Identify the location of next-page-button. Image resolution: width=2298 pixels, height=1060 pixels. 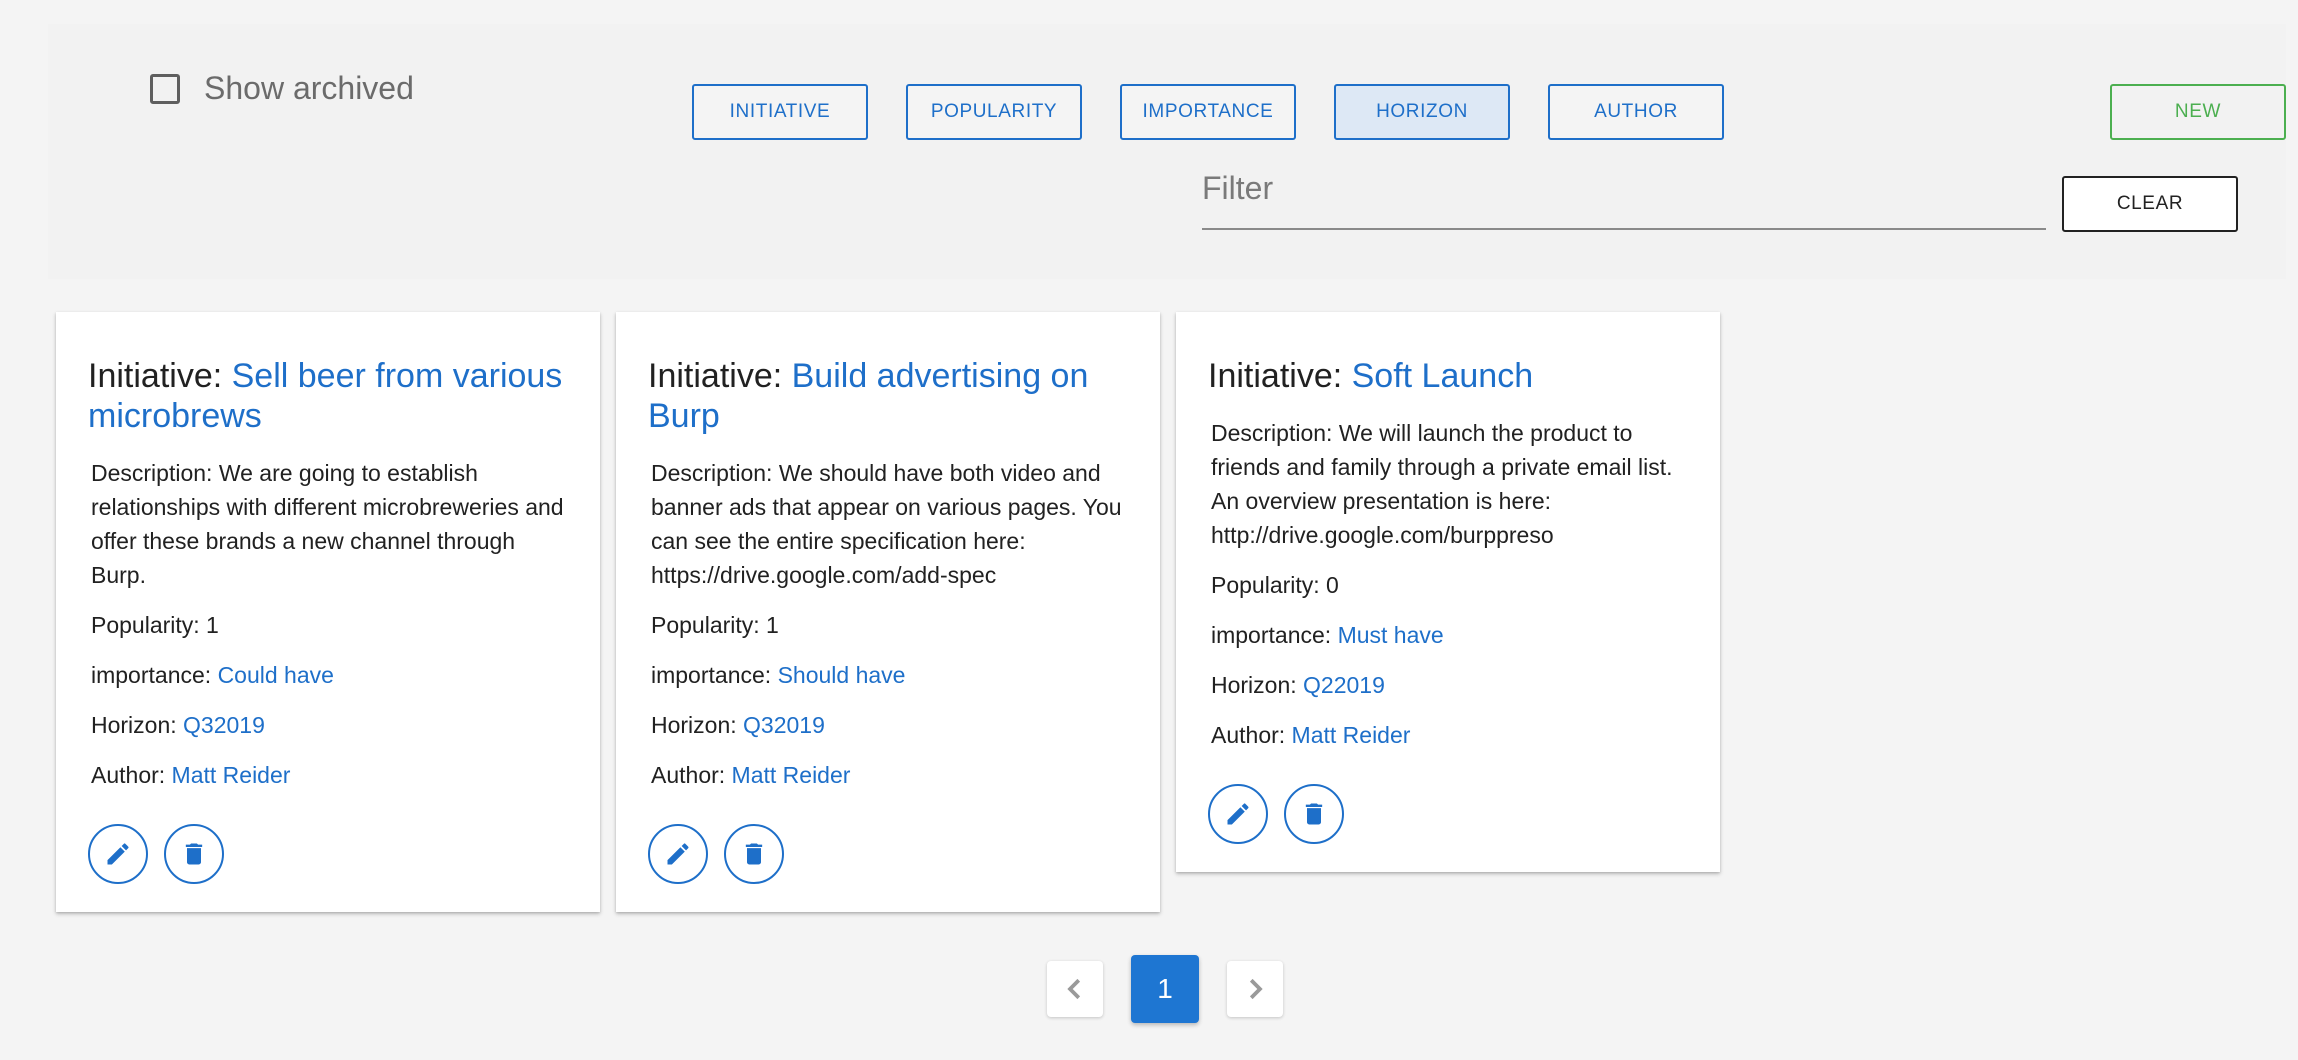
(1255, 989).